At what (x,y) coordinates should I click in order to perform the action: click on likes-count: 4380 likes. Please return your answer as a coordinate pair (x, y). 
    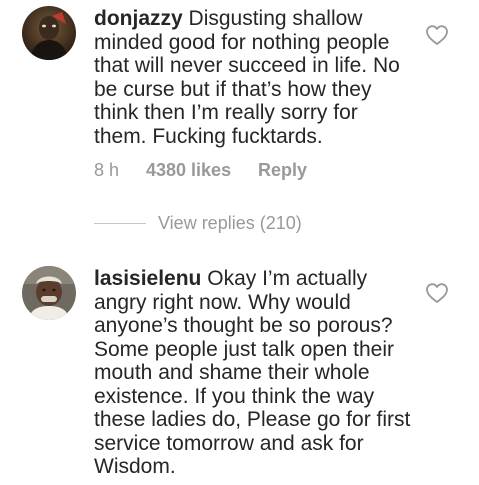
    Looking at the image, I should click on (202, 170).